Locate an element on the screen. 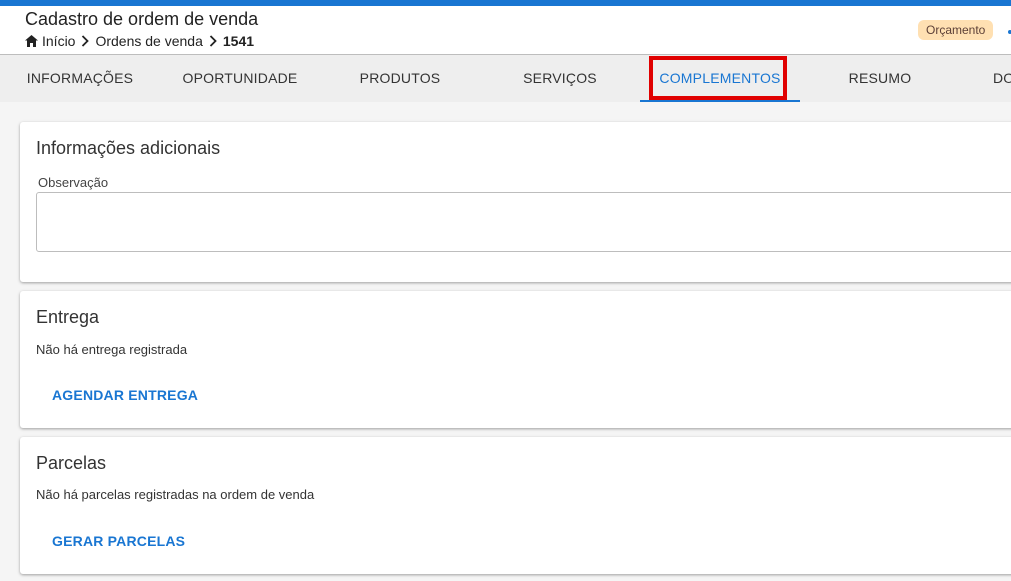 This screenshot has width=1011, height=581. breadcrumb-order-number: 1541 is located at coordinates (238, 41).